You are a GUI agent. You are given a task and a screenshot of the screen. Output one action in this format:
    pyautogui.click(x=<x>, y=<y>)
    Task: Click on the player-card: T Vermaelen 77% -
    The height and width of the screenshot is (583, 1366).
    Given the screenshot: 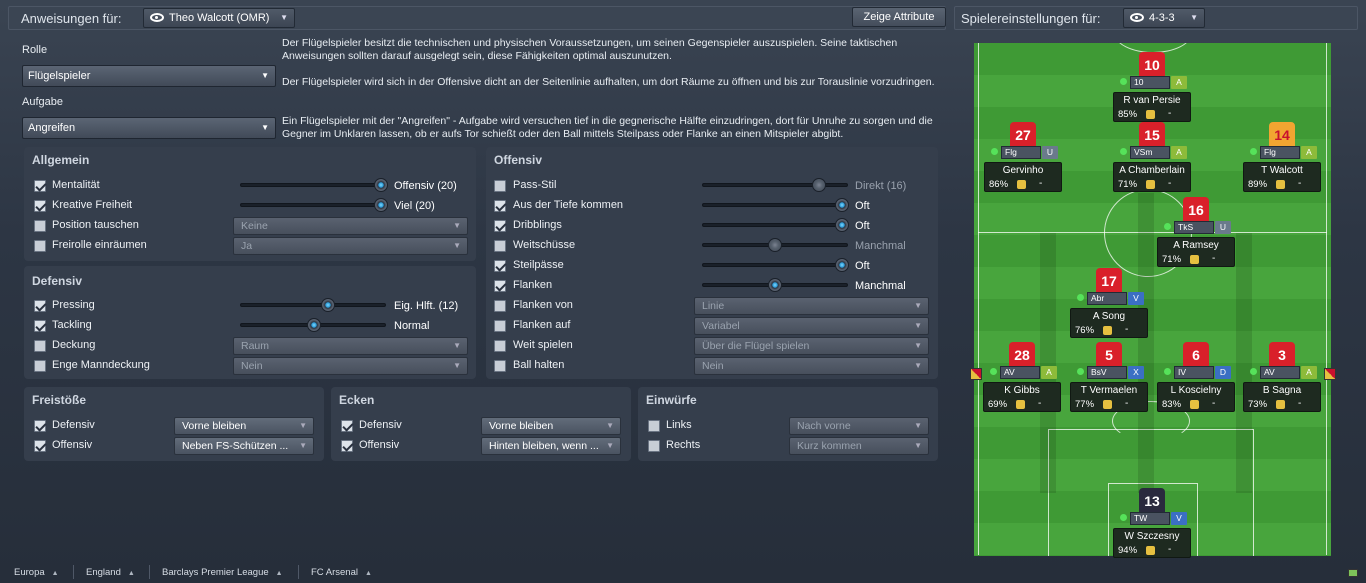 What is the action you would take?
    pyautogui.click(x=1109, y=397)
    